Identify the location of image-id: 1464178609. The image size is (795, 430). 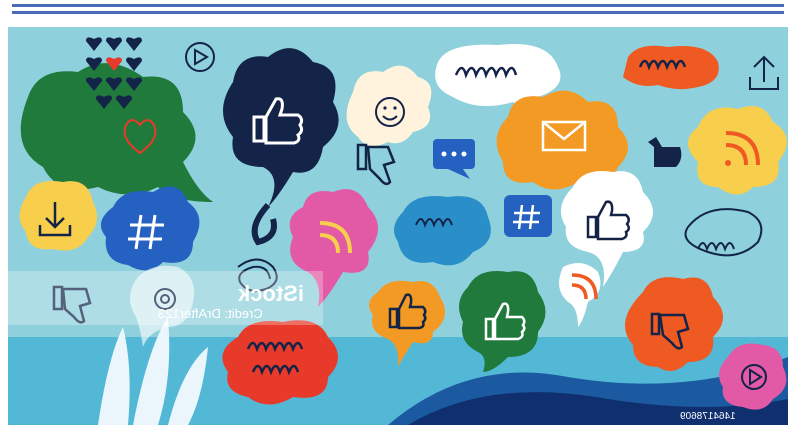
(708, 416).